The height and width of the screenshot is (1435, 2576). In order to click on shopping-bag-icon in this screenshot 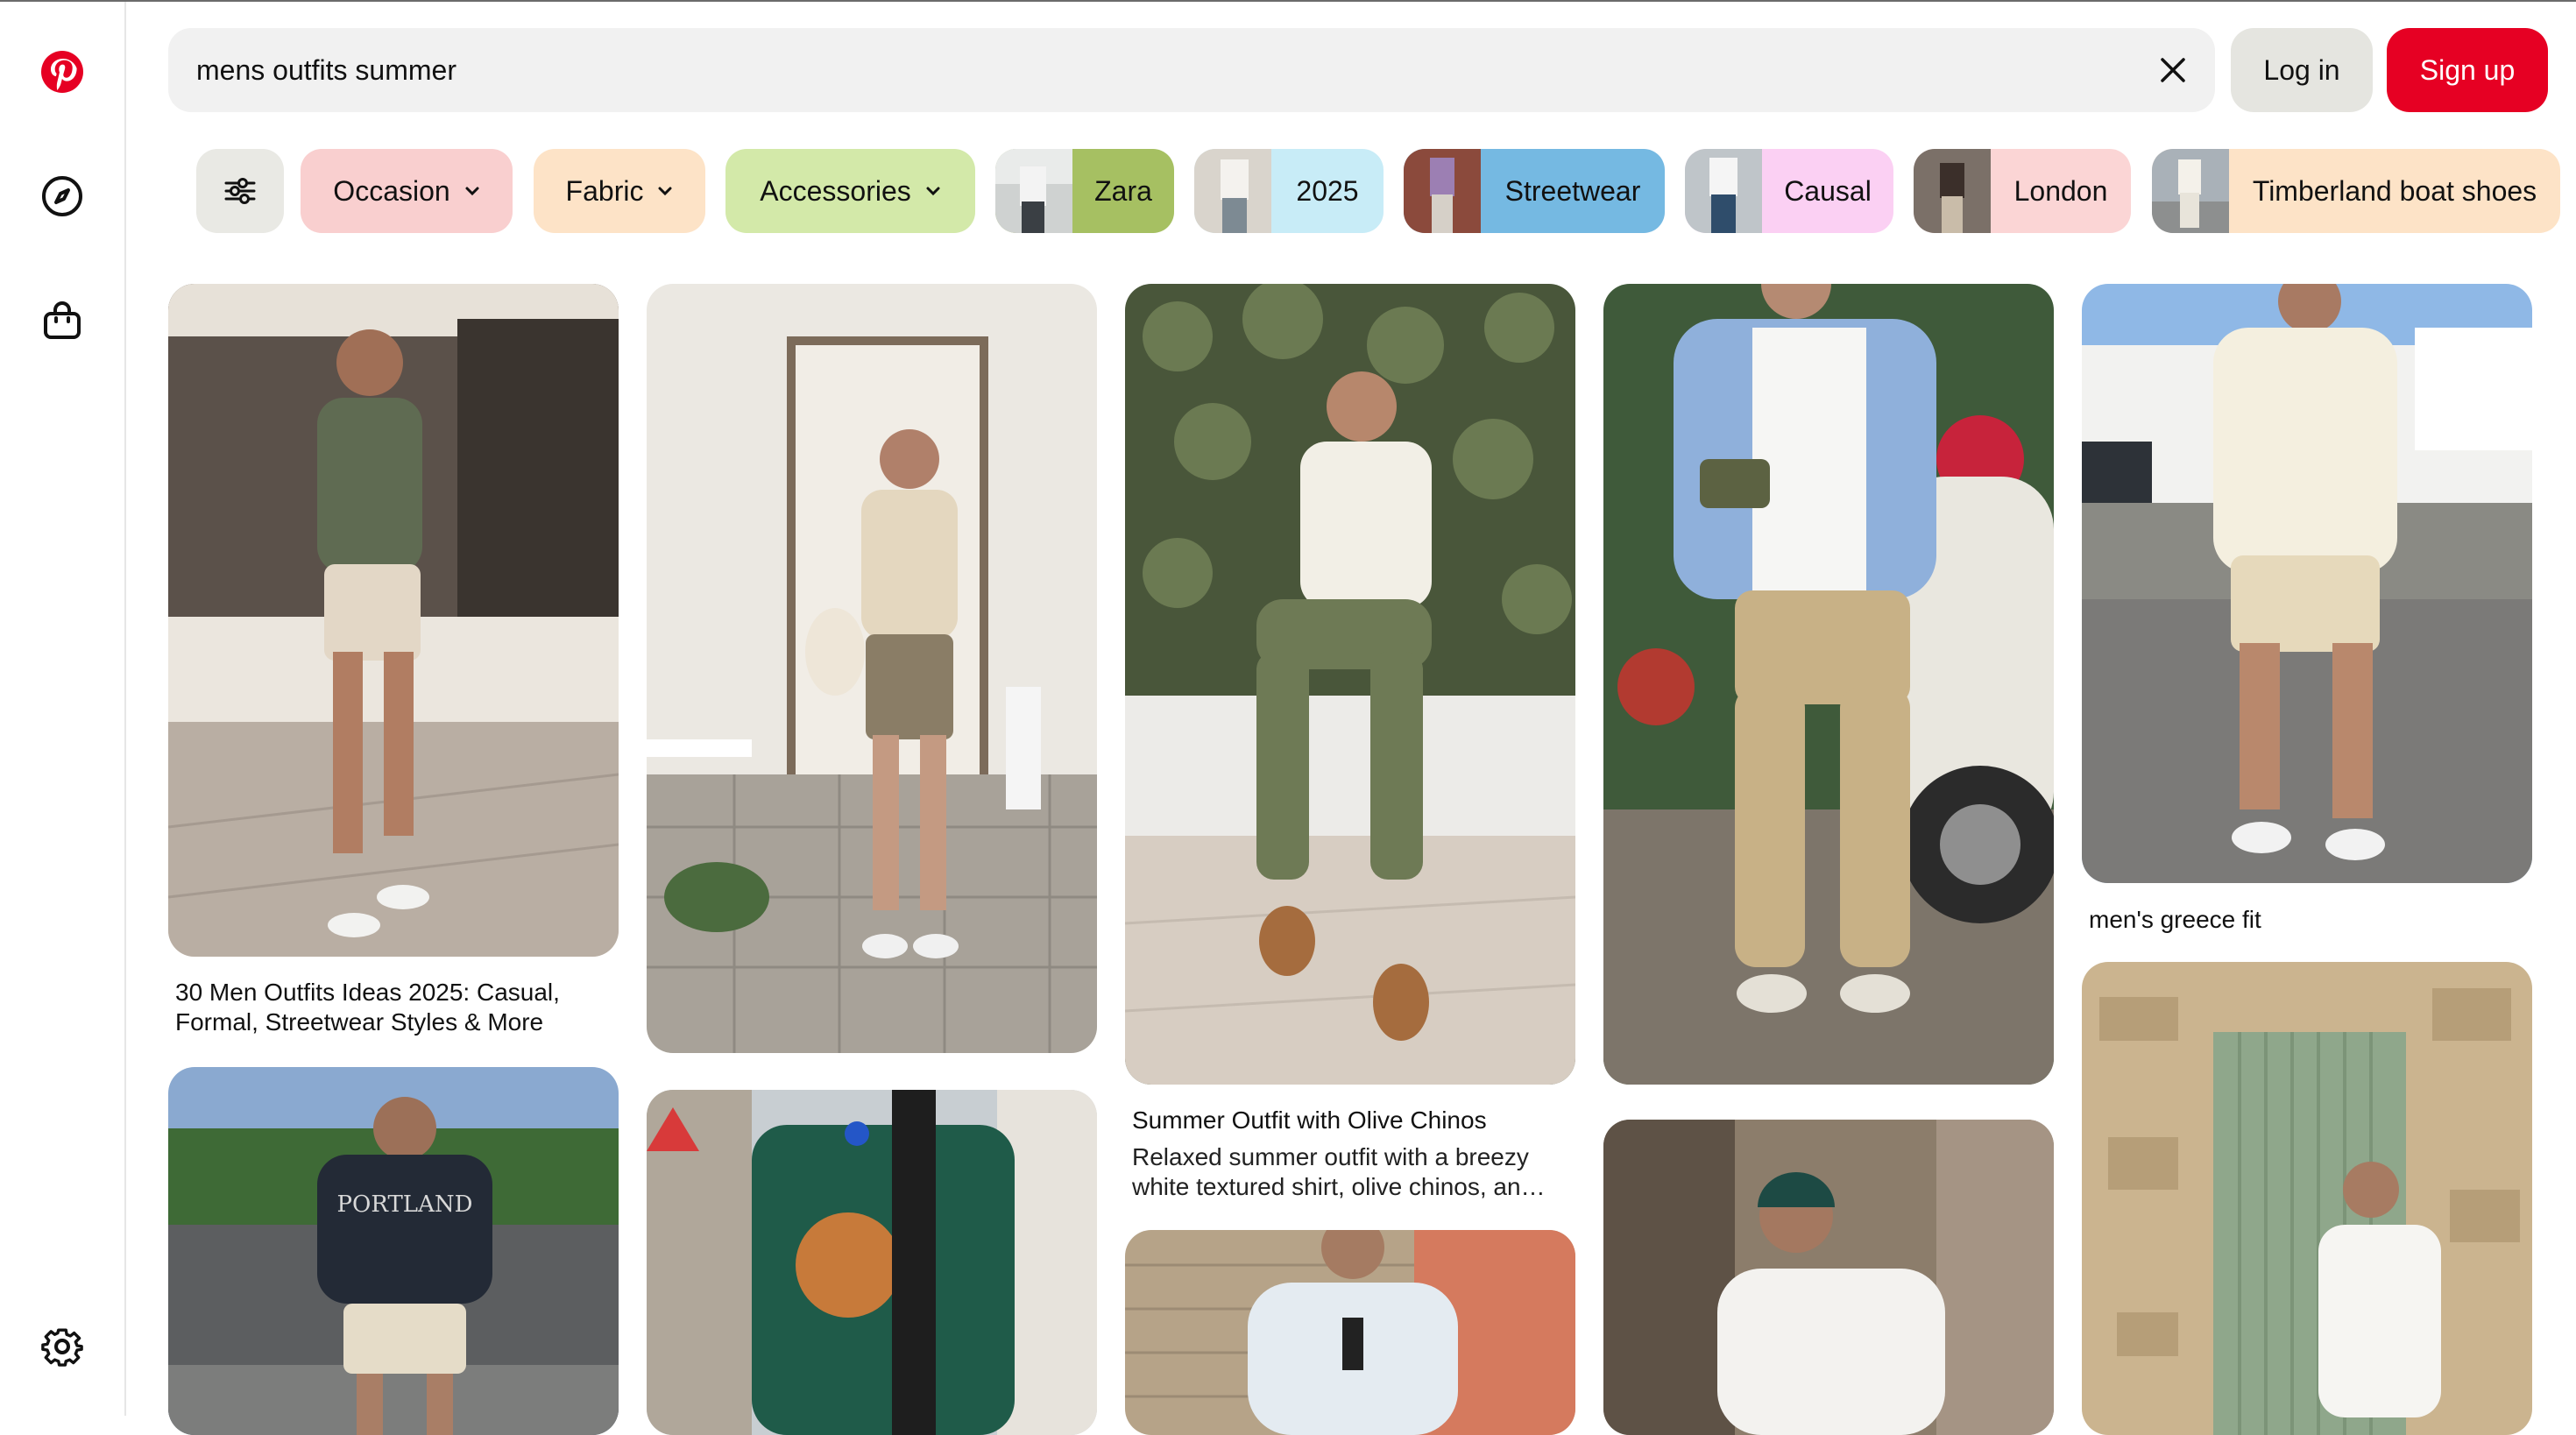, I will do `click(62, 320)`.